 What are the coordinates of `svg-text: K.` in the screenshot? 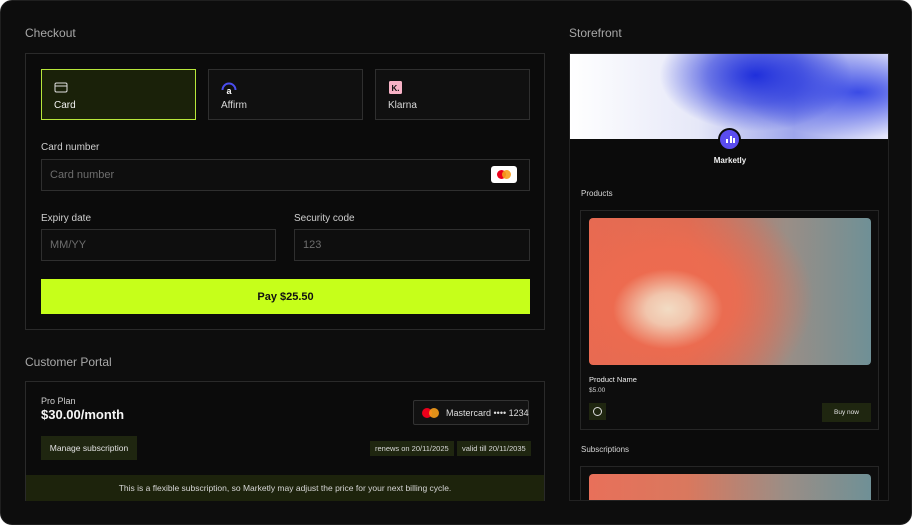 It's located at (396, 88).